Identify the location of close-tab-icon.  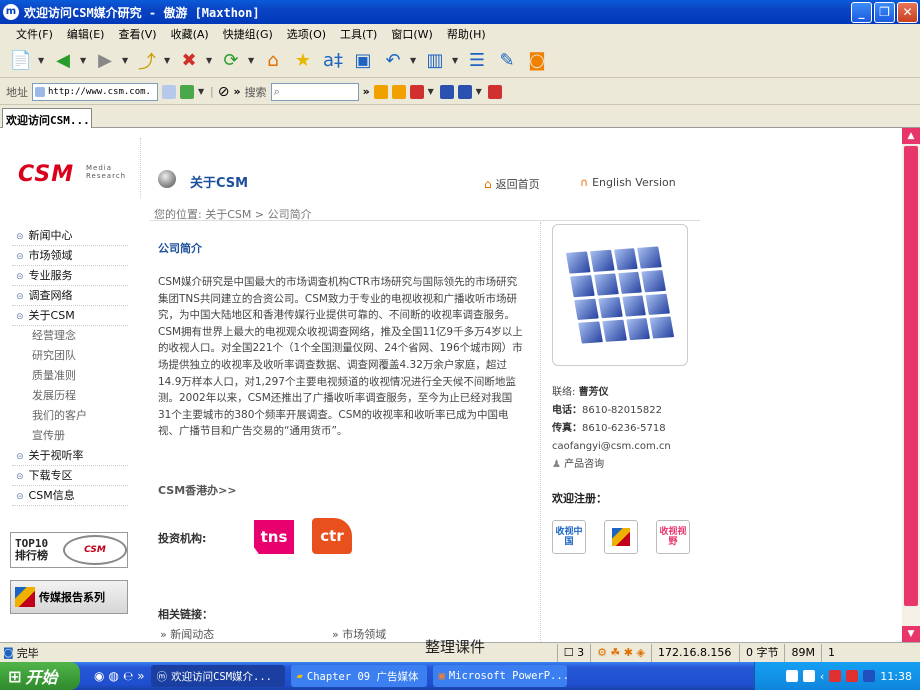
(416, 91).